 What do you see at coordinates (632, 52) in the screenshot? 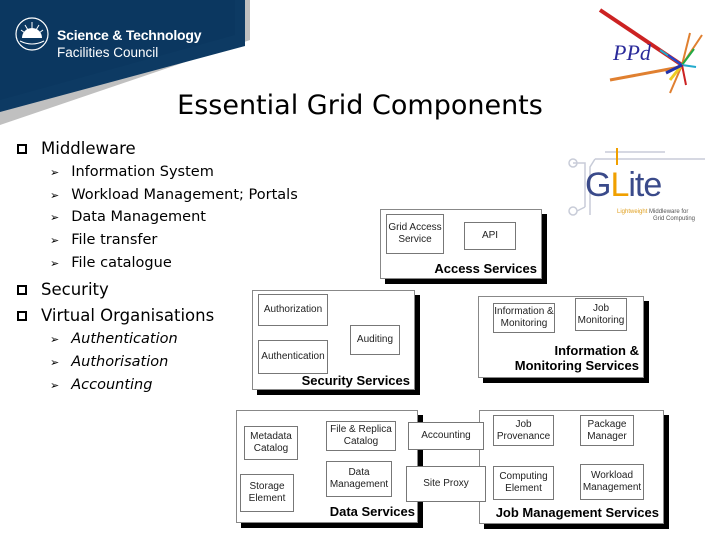
I see `ppd-logo-text: PPd` at bounding box center [632, 52].